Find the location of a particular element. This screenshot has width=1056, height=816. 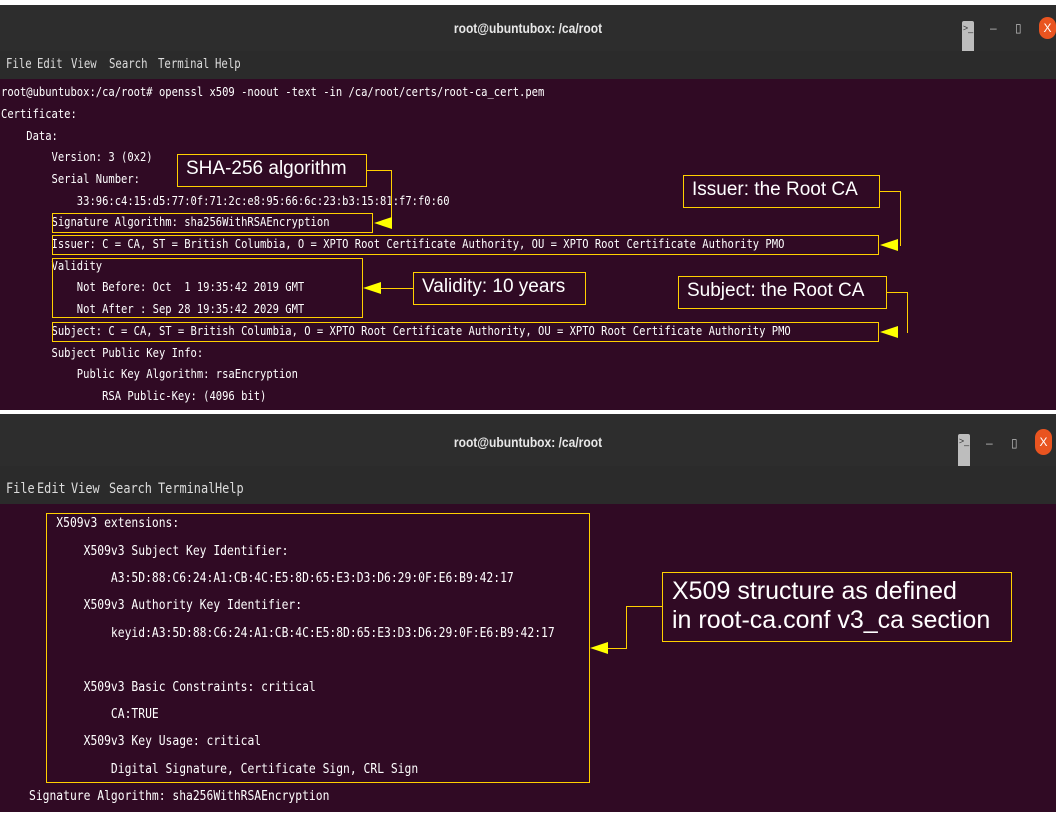

signature-highlight is located at coordinates (212, 223).